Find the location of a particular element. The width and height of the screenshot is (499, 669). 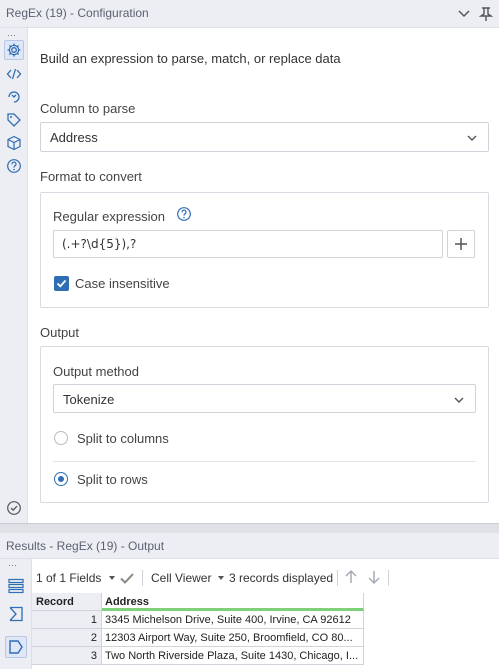

results-title: Results - RegEx (19) - Output is located at coordinates (85, 546).